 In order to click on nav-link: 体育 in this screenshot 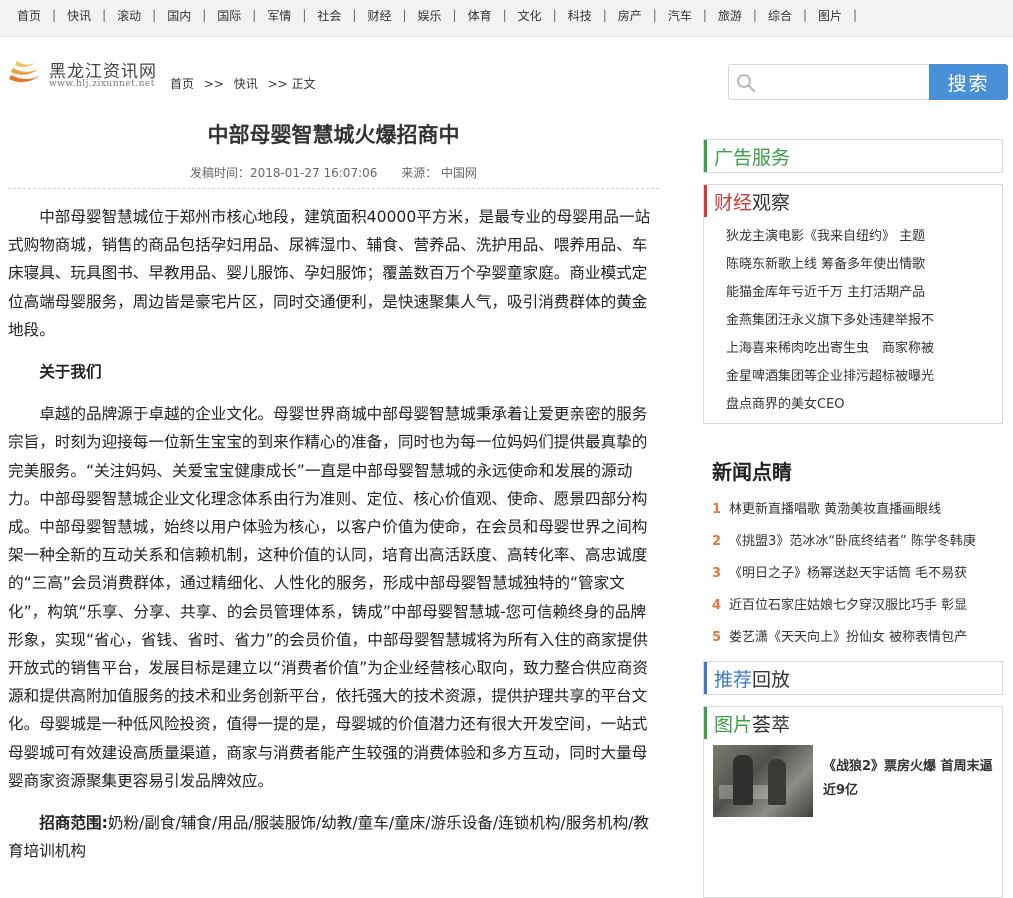, I will do `click(480, 15)`.